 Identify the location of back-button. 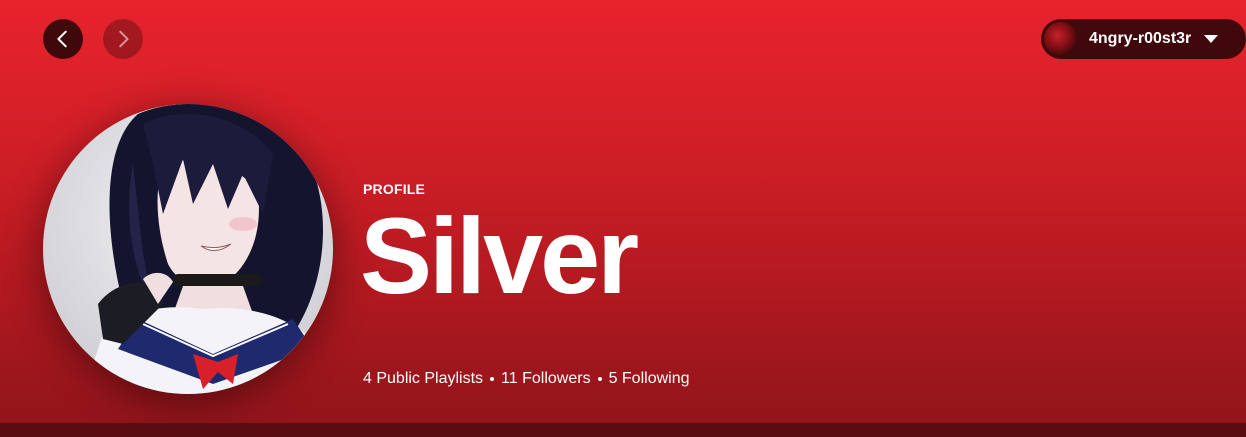
(63, 39).